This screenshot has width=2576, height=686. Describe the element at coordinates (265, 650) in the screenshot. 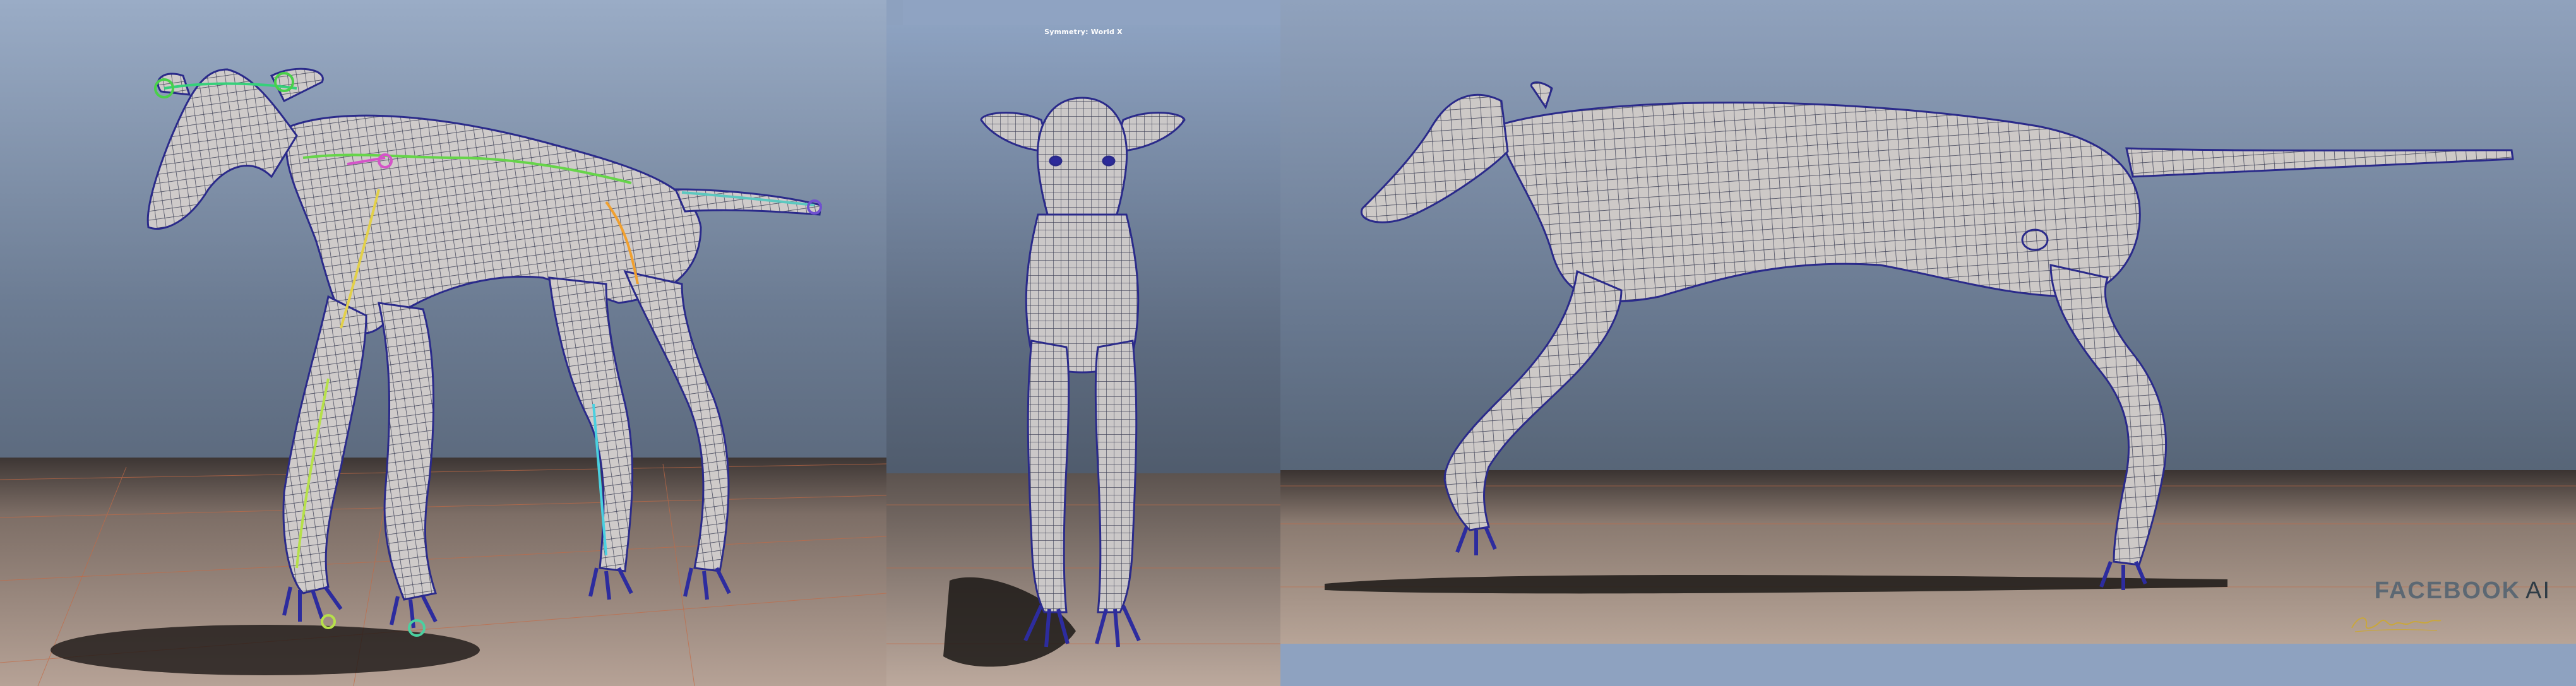

I see `dog-shadow` at that location.